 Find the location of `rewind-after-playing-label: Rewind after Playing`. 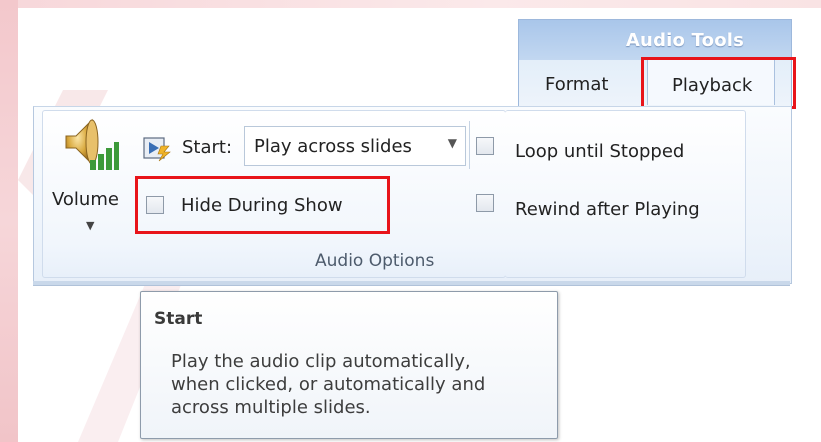

rewind-after-playing-label: Rewind after Playing is located at coordinates (607, 209).